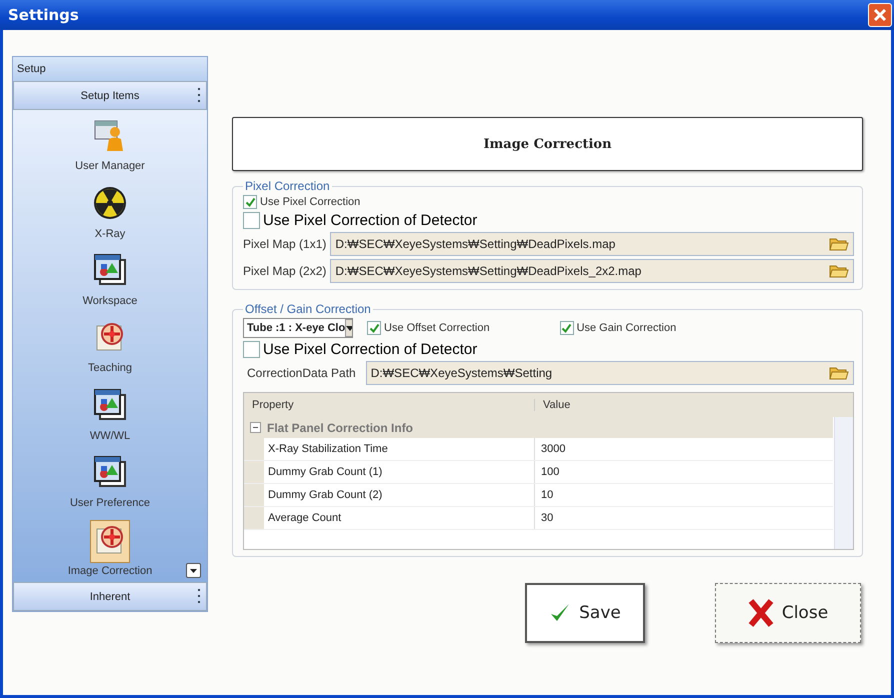 This screenshot has width=894, height=698. I want to click on sidebar-item: Image Correction, so click(110, 548).